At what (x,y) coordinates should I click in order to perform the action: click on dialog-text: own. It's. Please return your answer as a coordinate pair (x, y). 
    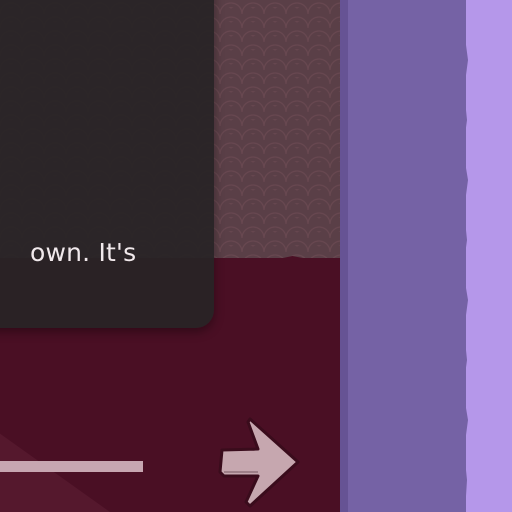
    Looking at the image, I should click on (83, 252).